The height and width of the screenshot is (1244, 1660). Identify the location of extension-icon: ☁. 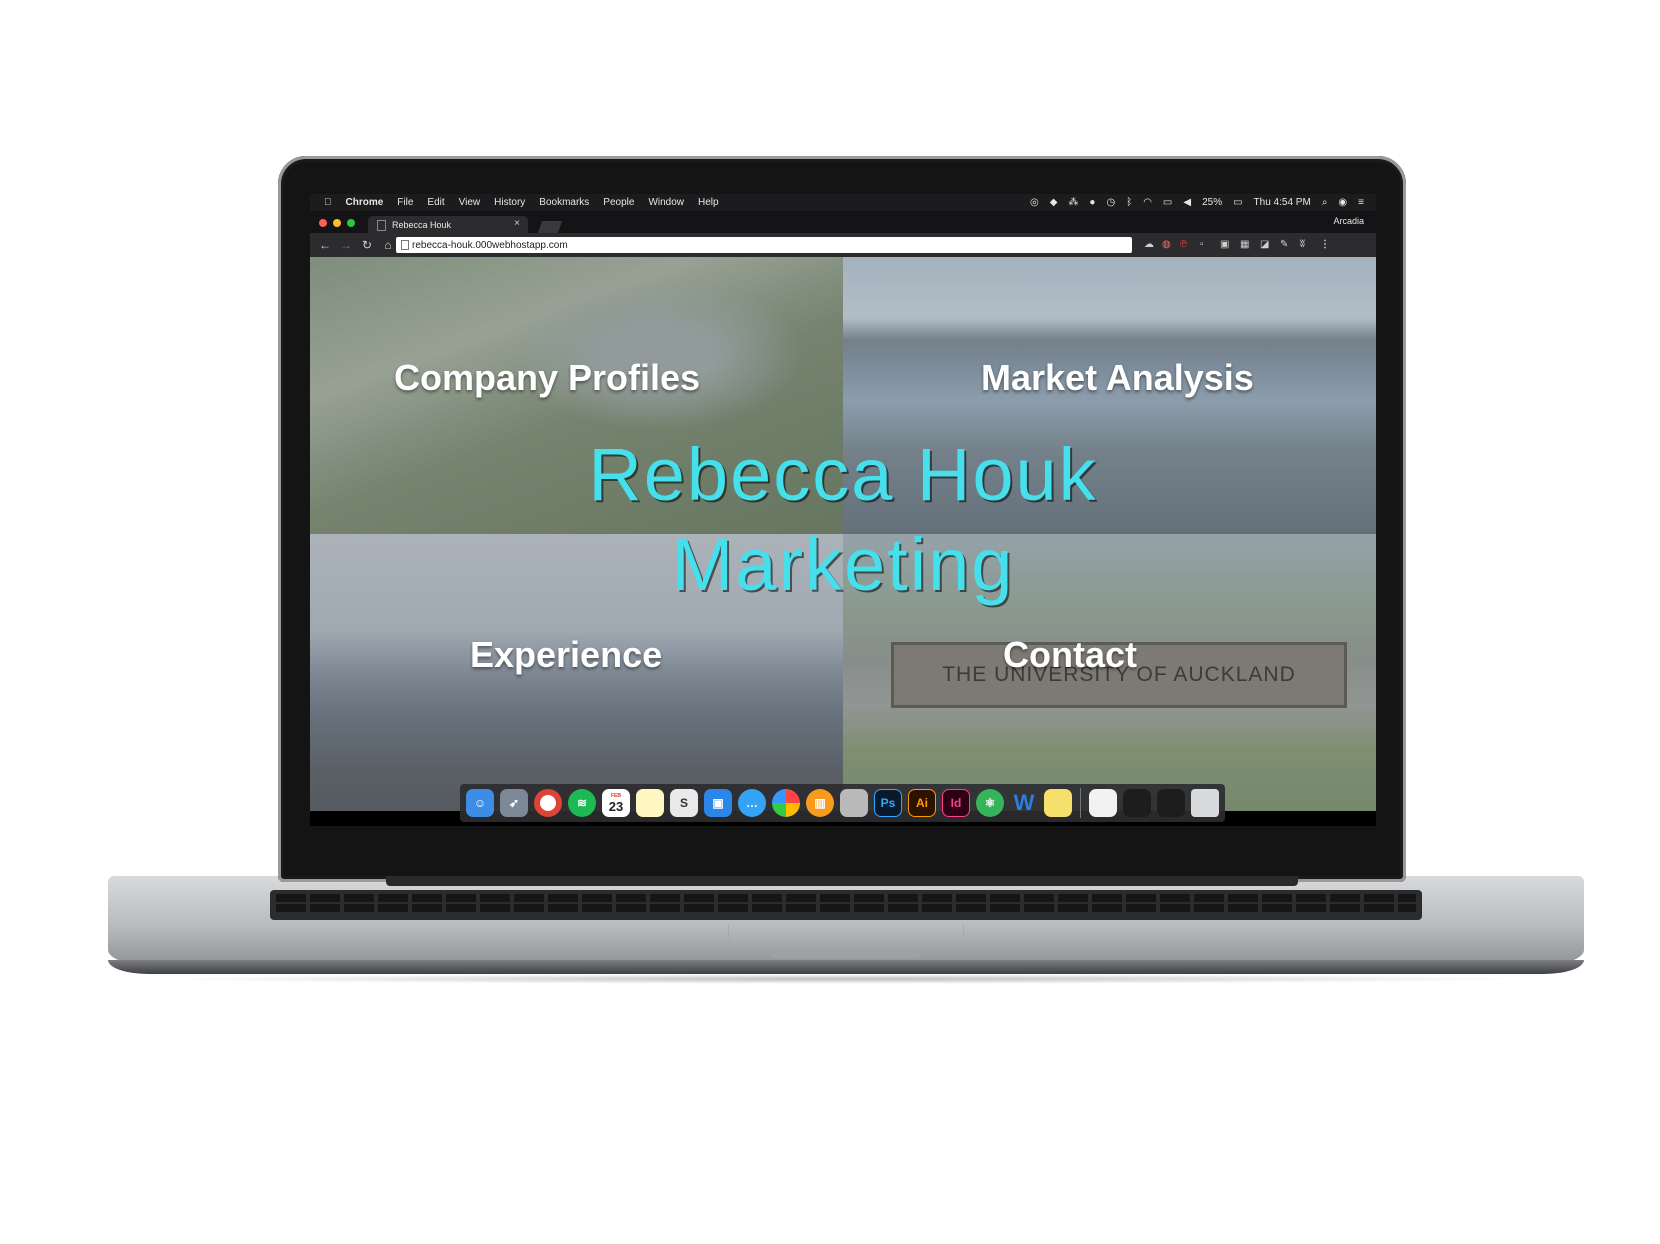
(1149, 244).